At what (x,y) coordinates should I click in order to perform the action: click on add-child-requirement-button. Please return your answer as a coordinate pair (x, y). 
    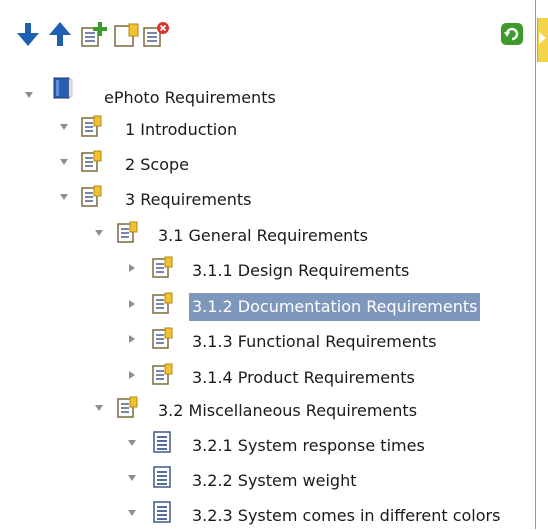
    Looking at the image, I should click on (94, 34).